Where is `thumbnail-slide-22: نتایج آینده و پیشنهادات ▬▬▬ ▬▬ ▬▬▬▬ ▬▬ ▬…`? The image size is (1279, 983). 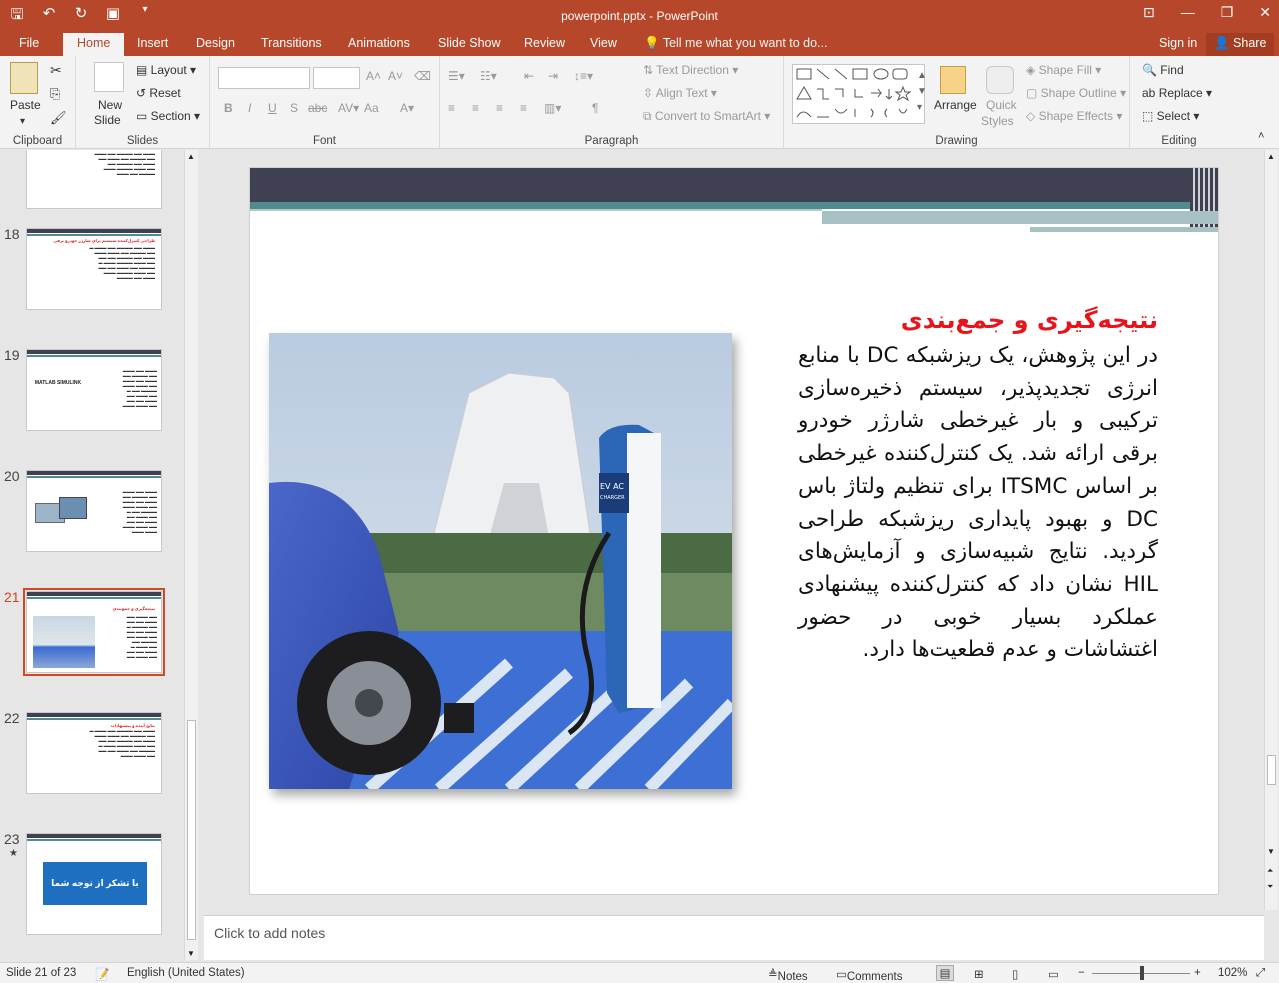
thumbnail-slide-22: نتایج آینده و پیشنهادات ▬▬▬ ▬▬ ▬▬▬▬ ▬▬ ▬… is located at coordinates (94, 753).